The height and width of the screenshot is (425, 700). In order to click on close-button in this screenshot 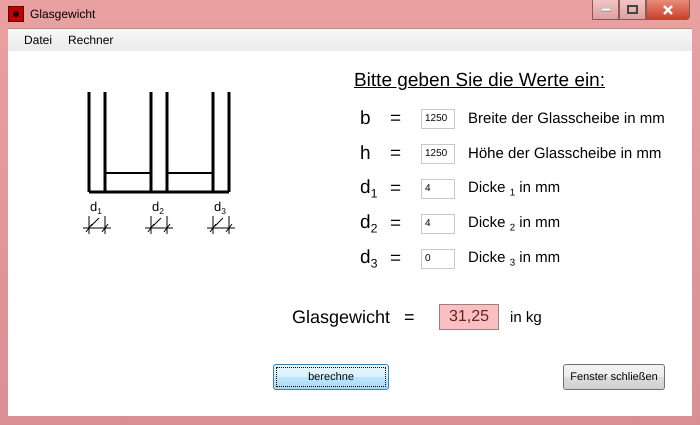, I will do `click(668, 10)`.